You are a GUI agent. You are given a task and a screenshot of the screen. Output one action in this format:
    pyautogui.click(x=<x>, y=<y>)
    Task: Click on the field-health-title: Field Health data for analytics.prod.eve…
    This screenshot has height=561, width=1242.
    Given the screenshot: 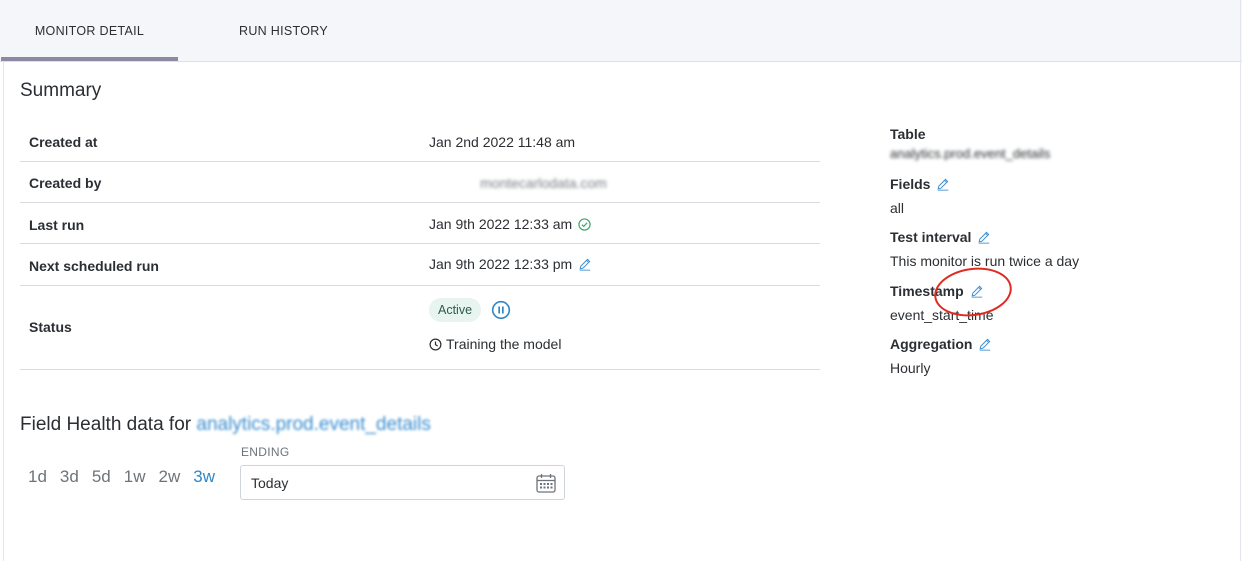 What is the action you would take?
    pyautogui.click(x=225, y=425)
    